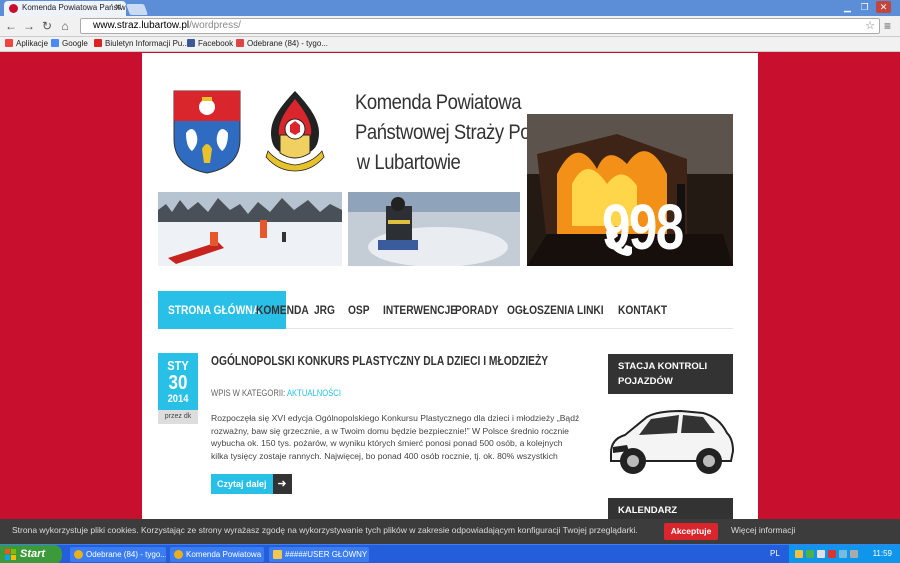  I want to click on cookie-more-link: Więcej informacji, so click(763, 530).